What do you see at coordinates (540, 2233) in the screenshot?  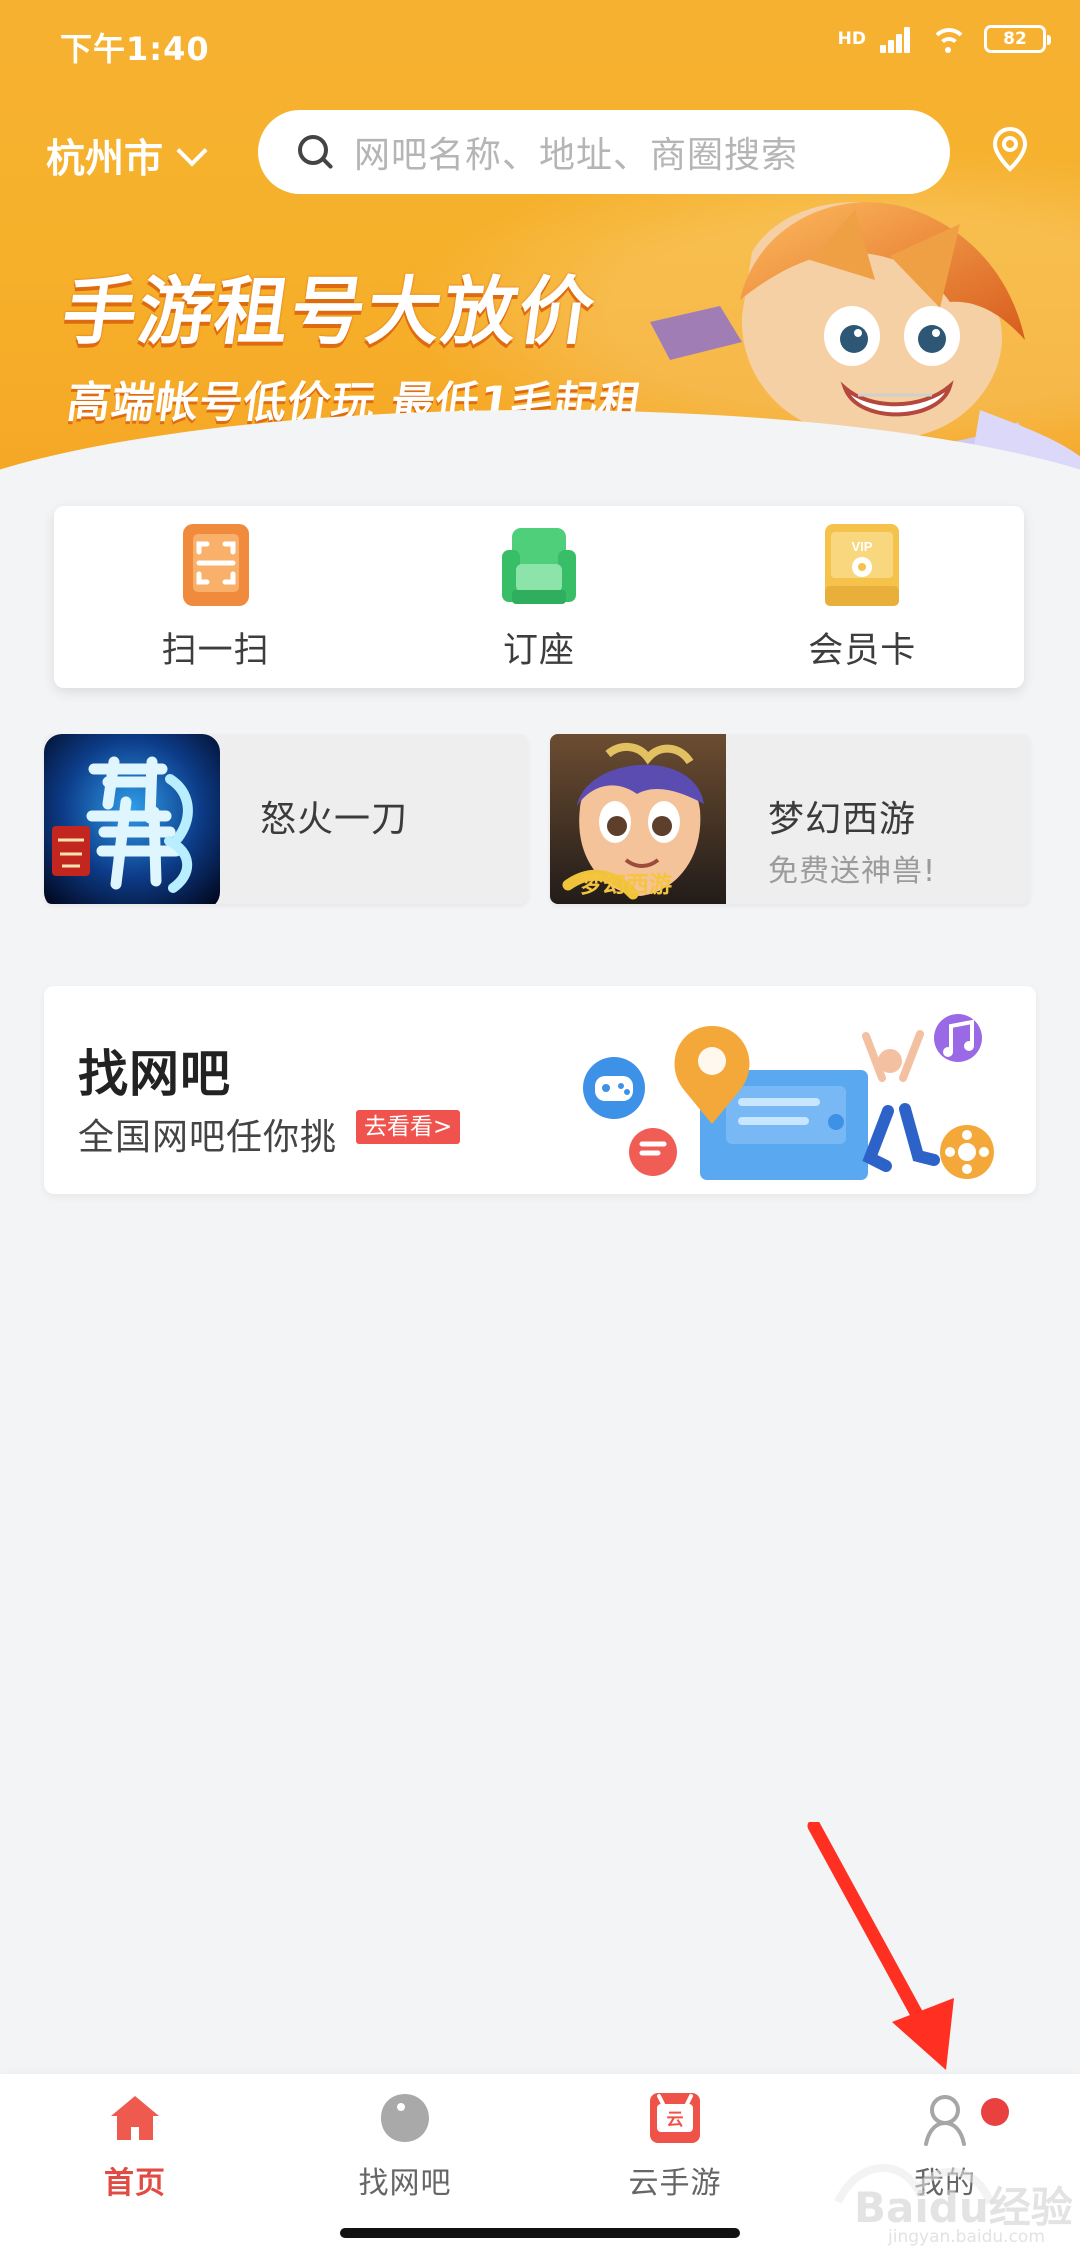 I see `home-indicator` at bounding box center [540, 2233].